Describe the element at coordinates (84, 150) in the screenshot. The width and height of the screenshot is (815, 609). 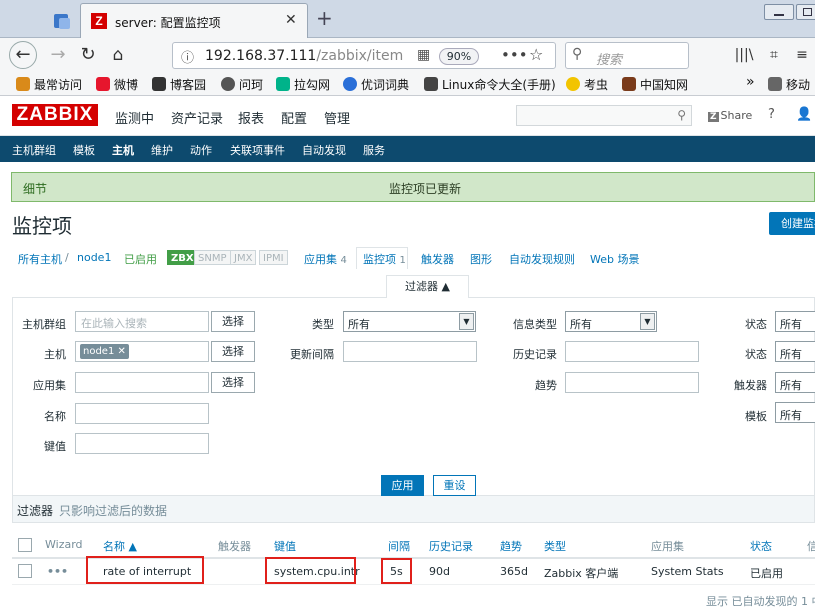
I see `submenu-templates: 模板` at that location.